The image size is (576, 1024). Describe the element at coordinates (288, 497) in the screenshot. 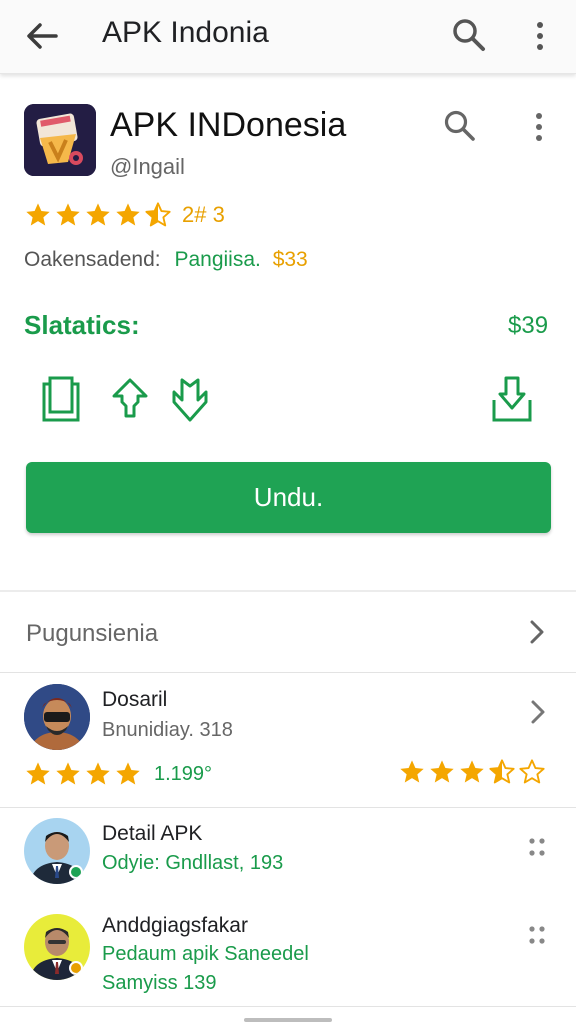

I see `download-button: Undu.` at that location.